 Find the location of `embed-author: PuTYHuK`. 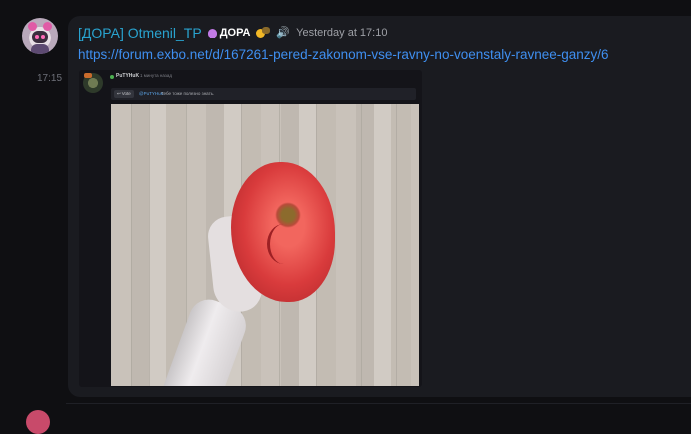

embed-author: PuTYHuK is located at coordinates (128, 76).